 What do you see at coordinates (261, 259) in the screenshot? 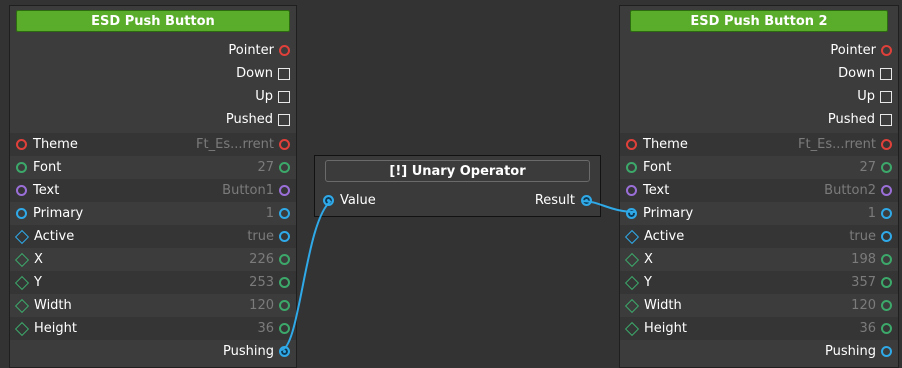
I see `input-value: 226` at bounding box center [261, 259].